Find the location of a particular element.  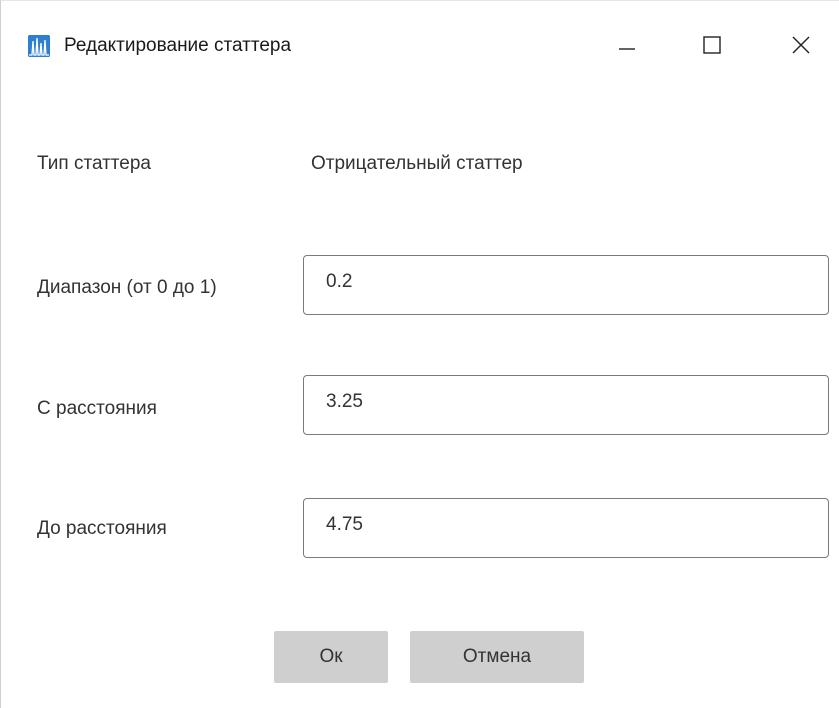

close-icon is located at coordinates (801, 45).